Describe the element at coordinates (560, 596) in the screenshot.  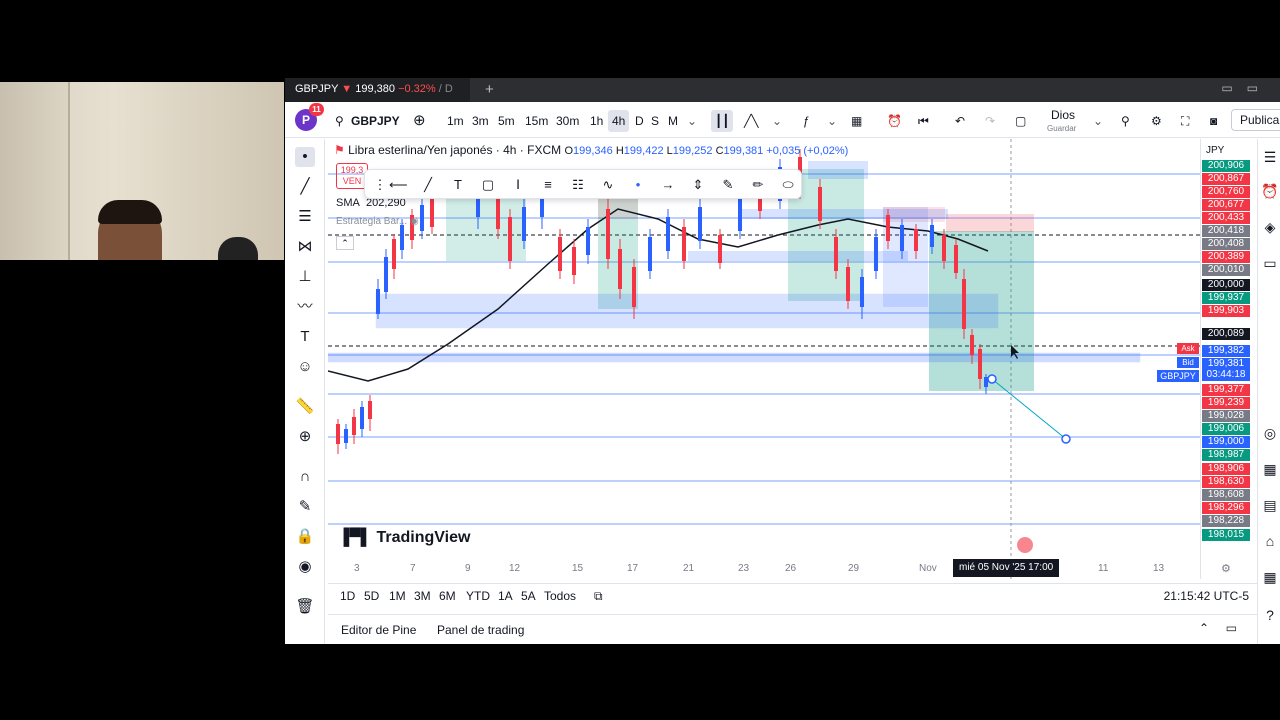
I see `range-all: Todos` at that location.